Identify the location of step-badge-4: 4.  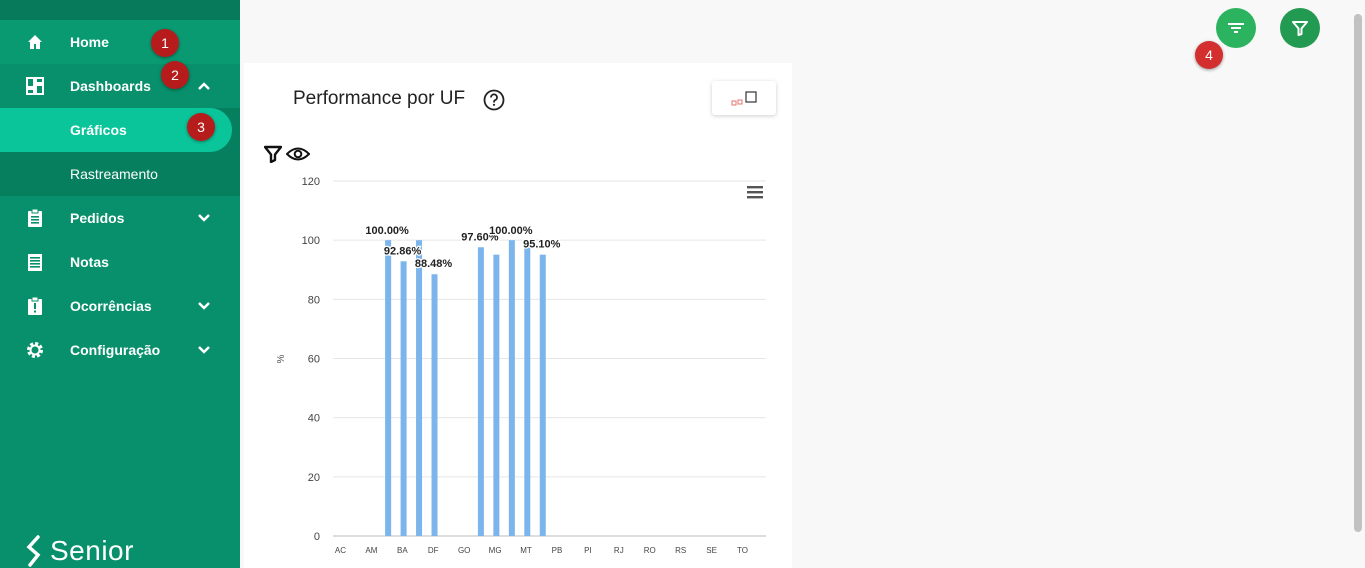
(1209, 55).